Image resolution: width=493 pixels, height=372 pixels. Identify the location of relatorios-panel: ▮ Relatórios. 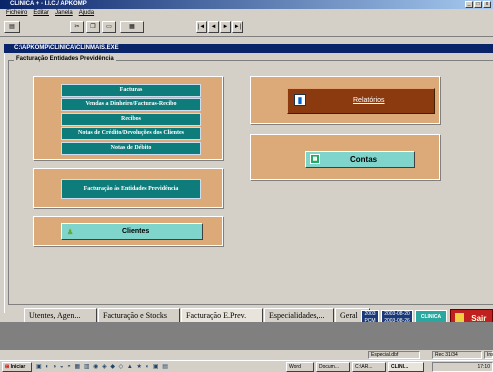
(345, 100).